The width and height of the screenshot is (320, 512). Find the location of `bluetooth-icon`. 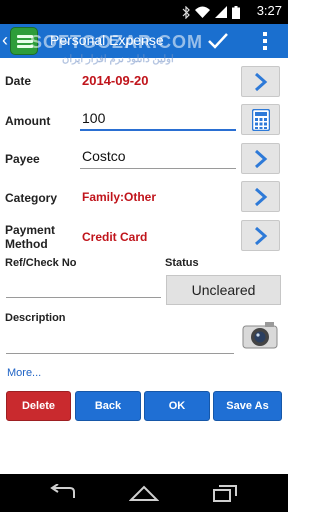

bluetooth-icon is located at coordinates (186, 12).